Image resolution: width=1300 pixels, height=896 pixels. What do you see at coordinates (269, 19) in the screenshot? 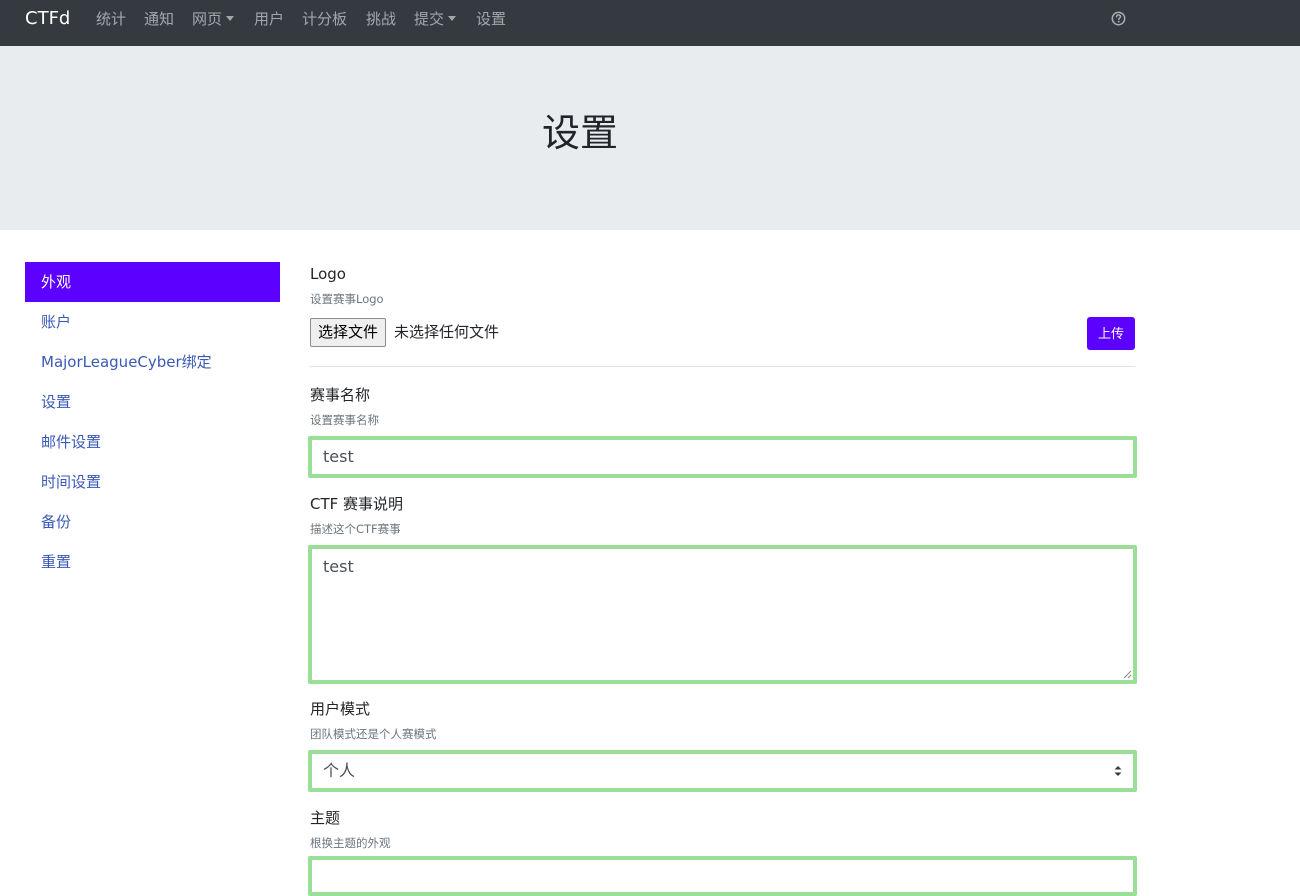
I see `nav-item-users: 用户` at bounding box center [269, 19].